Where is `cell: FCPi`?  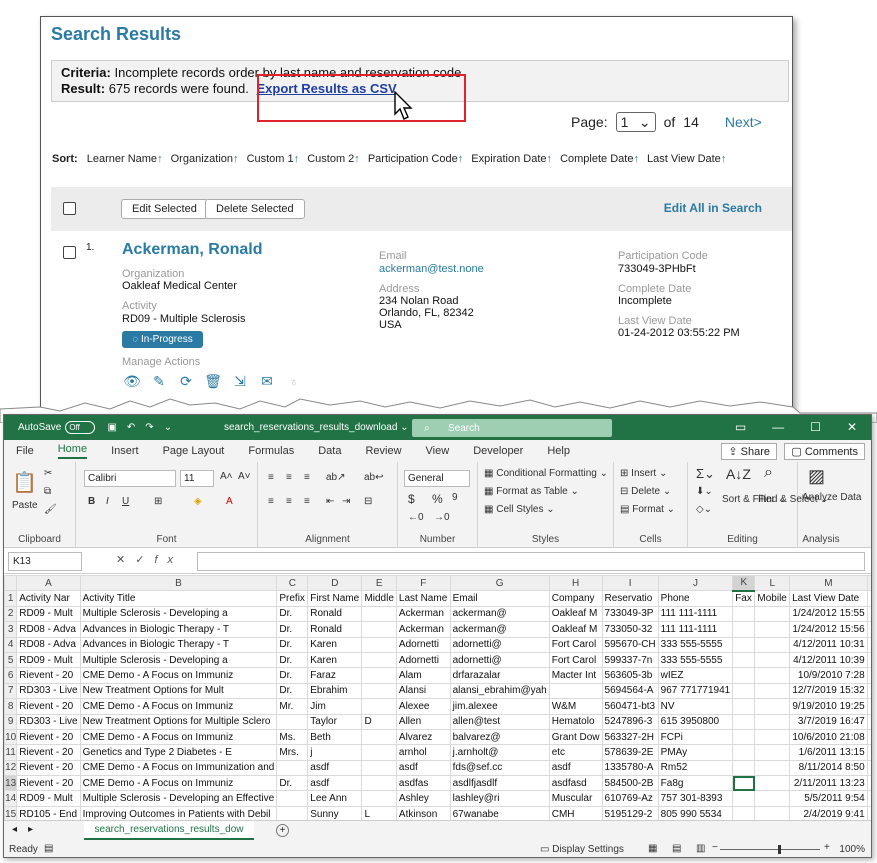 cell: FCPi is located at coordinates (695, 737).